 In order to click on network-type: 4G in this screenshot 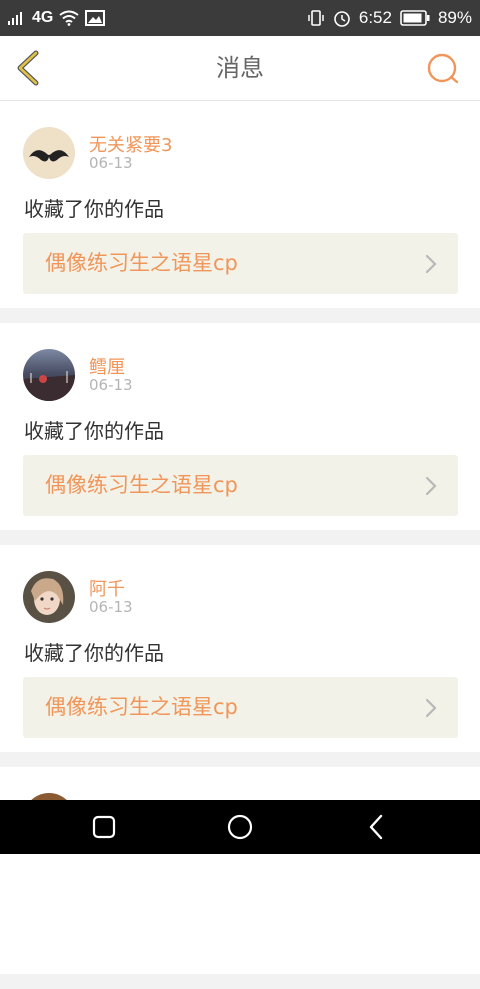, I will do `click(43, 17)`.